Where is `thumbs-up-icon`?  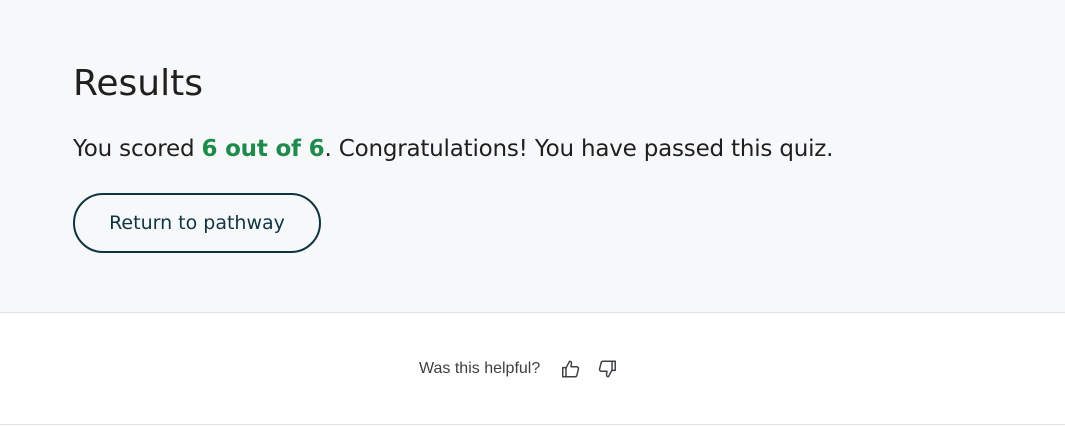 thumbs-up-icon is located at coordinates (571, 369).